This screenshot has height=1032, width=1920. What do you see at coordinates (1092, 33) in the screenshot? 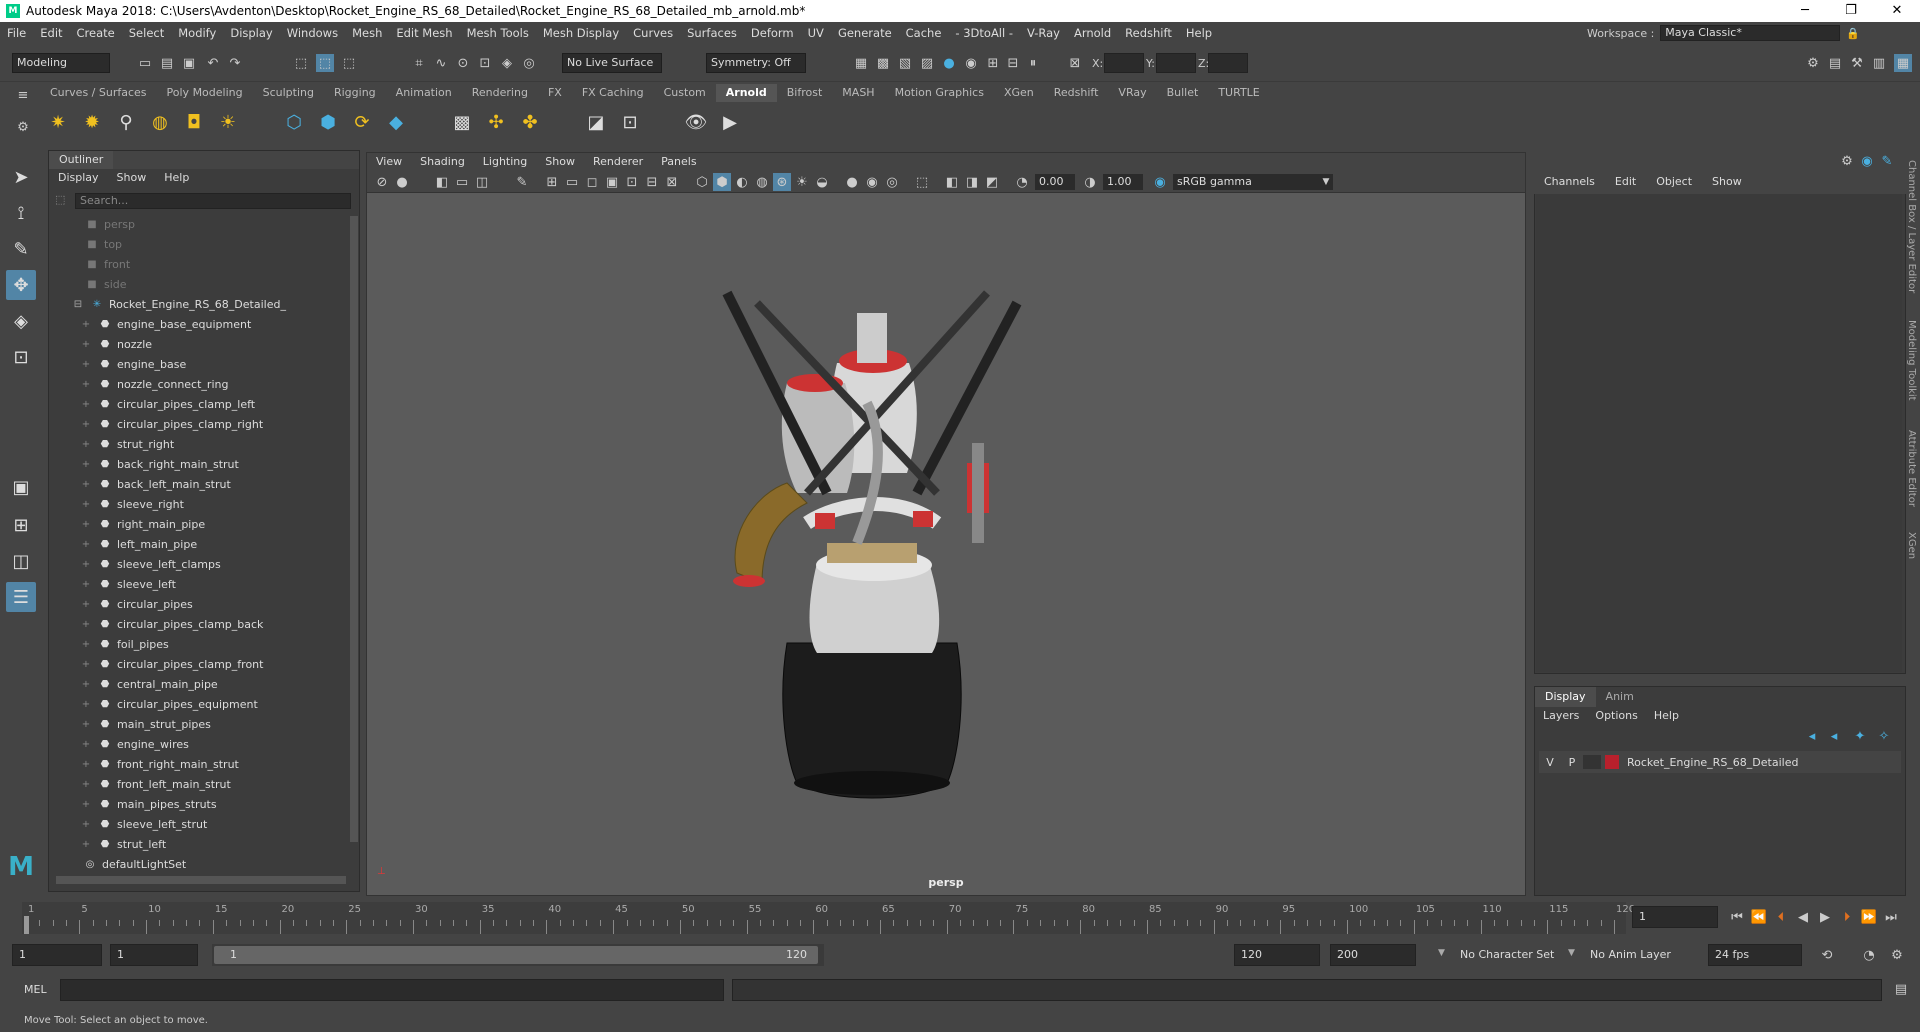
I see `menu-arnold: Arnold` at bounding box center [1092, 33].